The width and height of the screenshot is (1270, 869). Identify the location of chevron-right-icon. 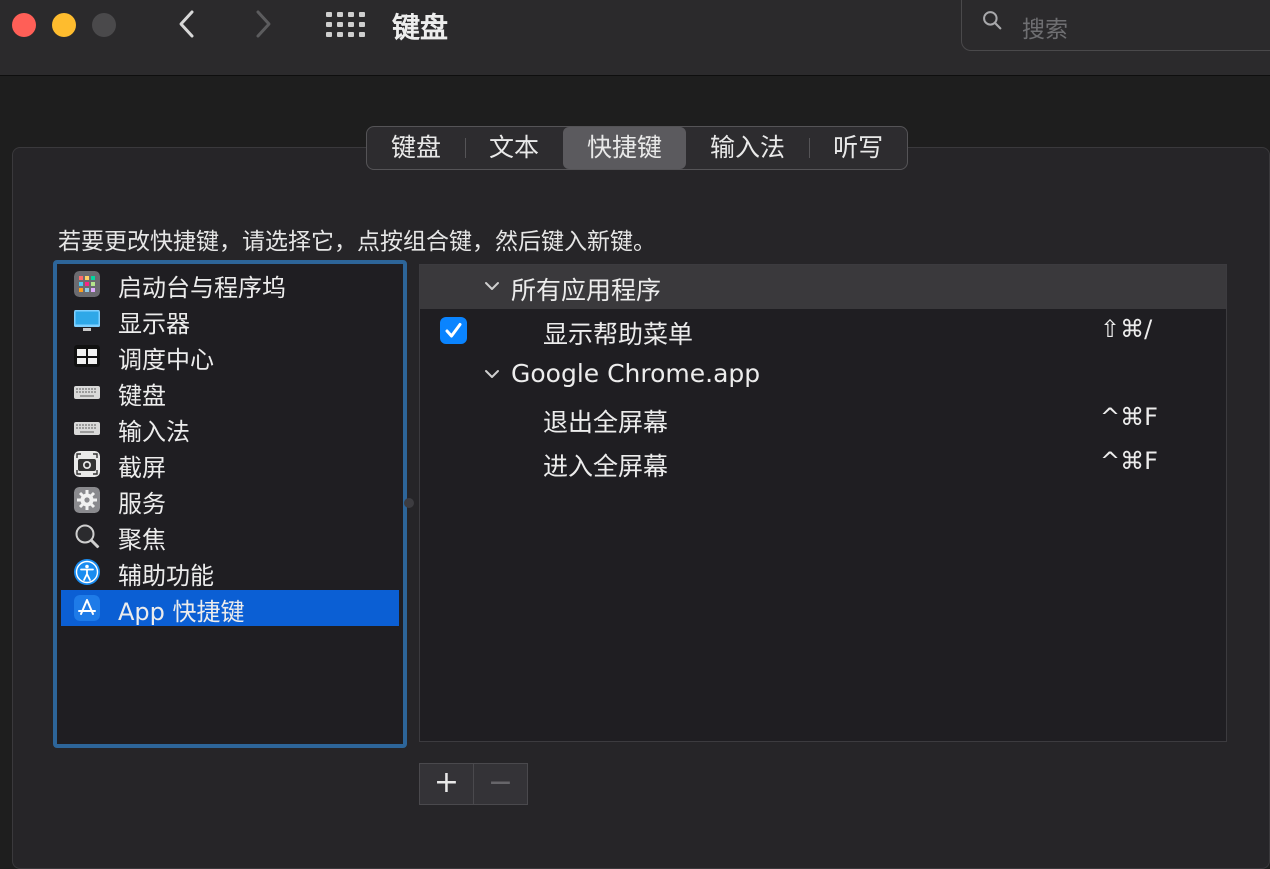
(263, 24).